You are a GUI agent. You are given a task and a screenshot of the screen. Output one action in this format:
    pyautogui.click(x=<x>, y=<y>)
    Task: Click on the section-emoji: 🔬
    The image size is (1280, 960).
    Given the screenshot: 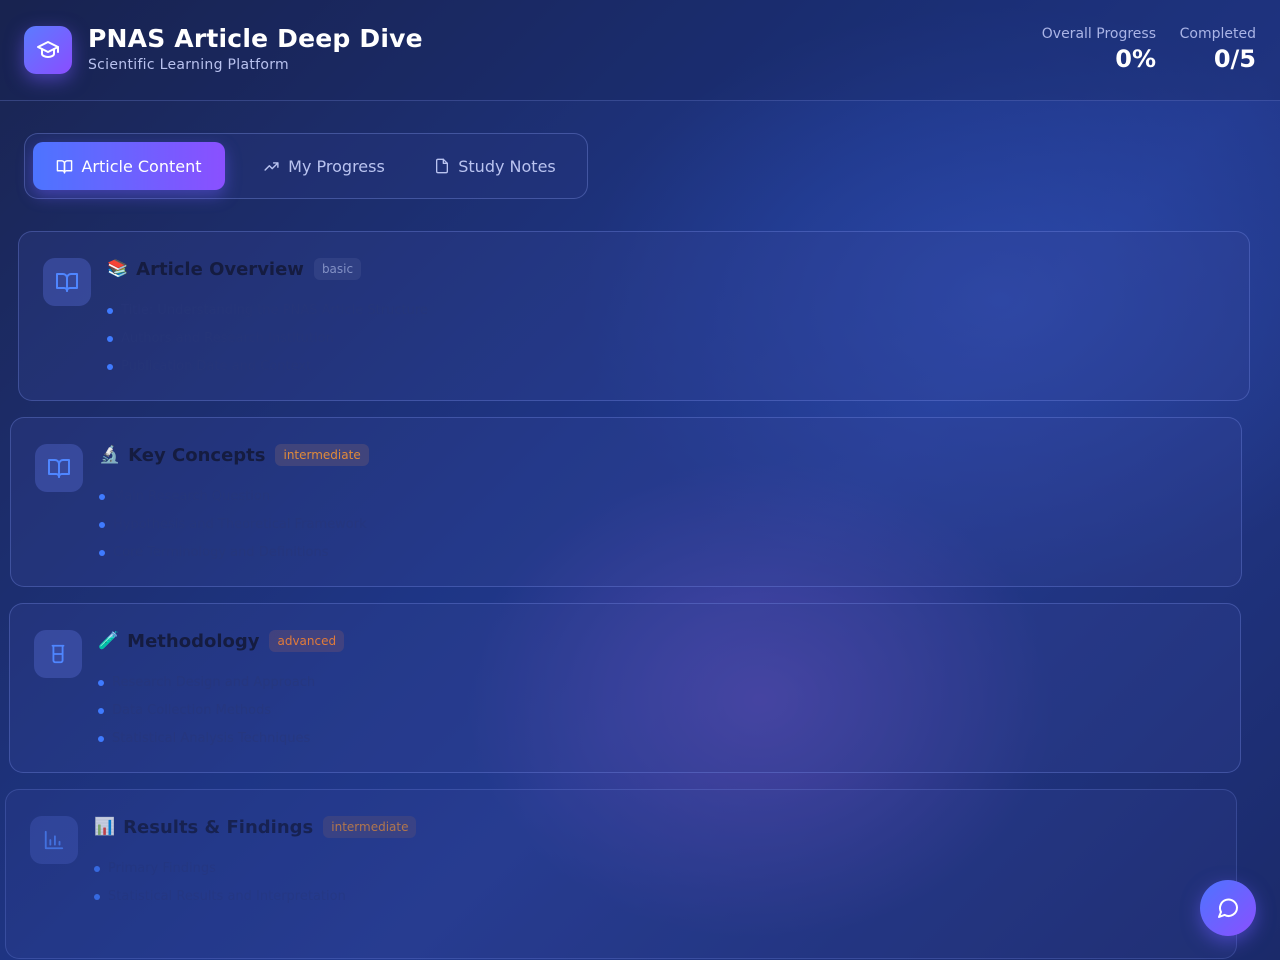 What is the action you would take?
    pyautogui.click(x=110, y=455)
    